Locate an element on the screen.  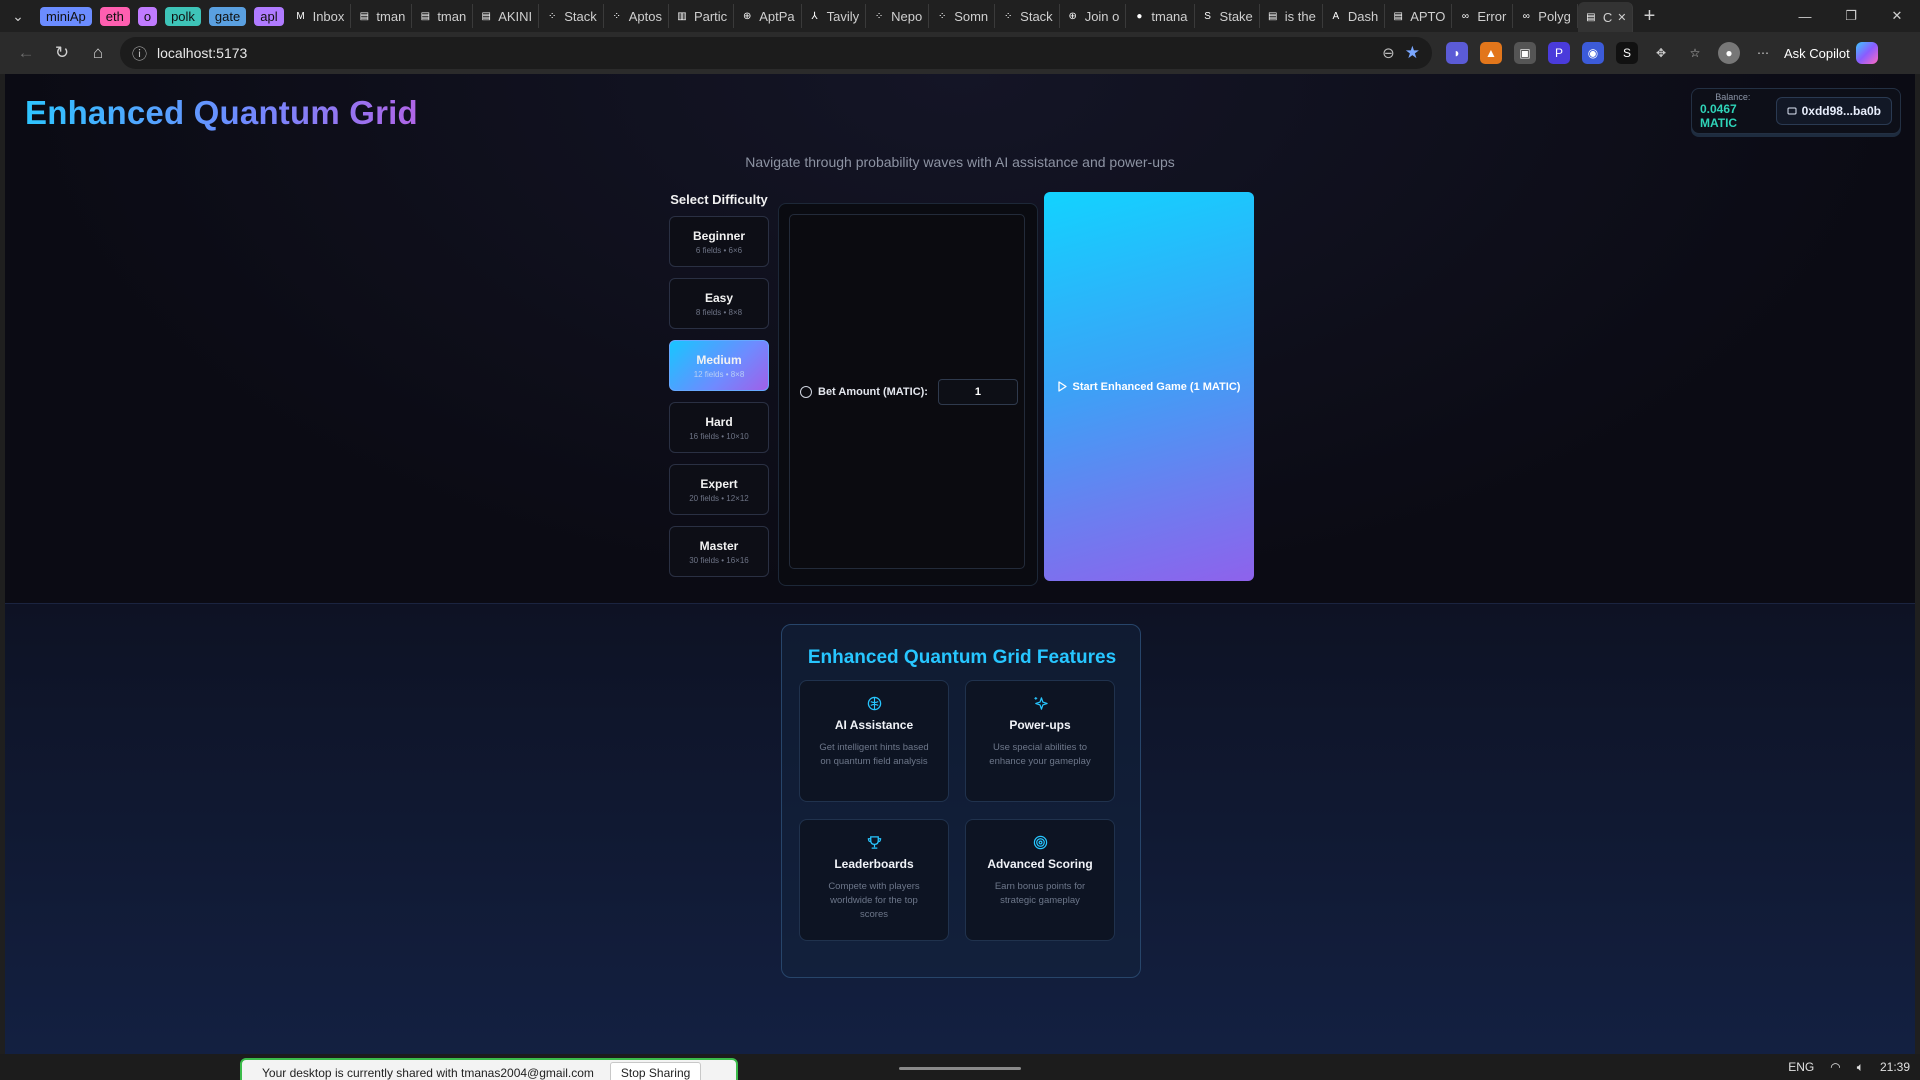
browser-tab: ⁘ Nepo is located at coordinates (898, 16).